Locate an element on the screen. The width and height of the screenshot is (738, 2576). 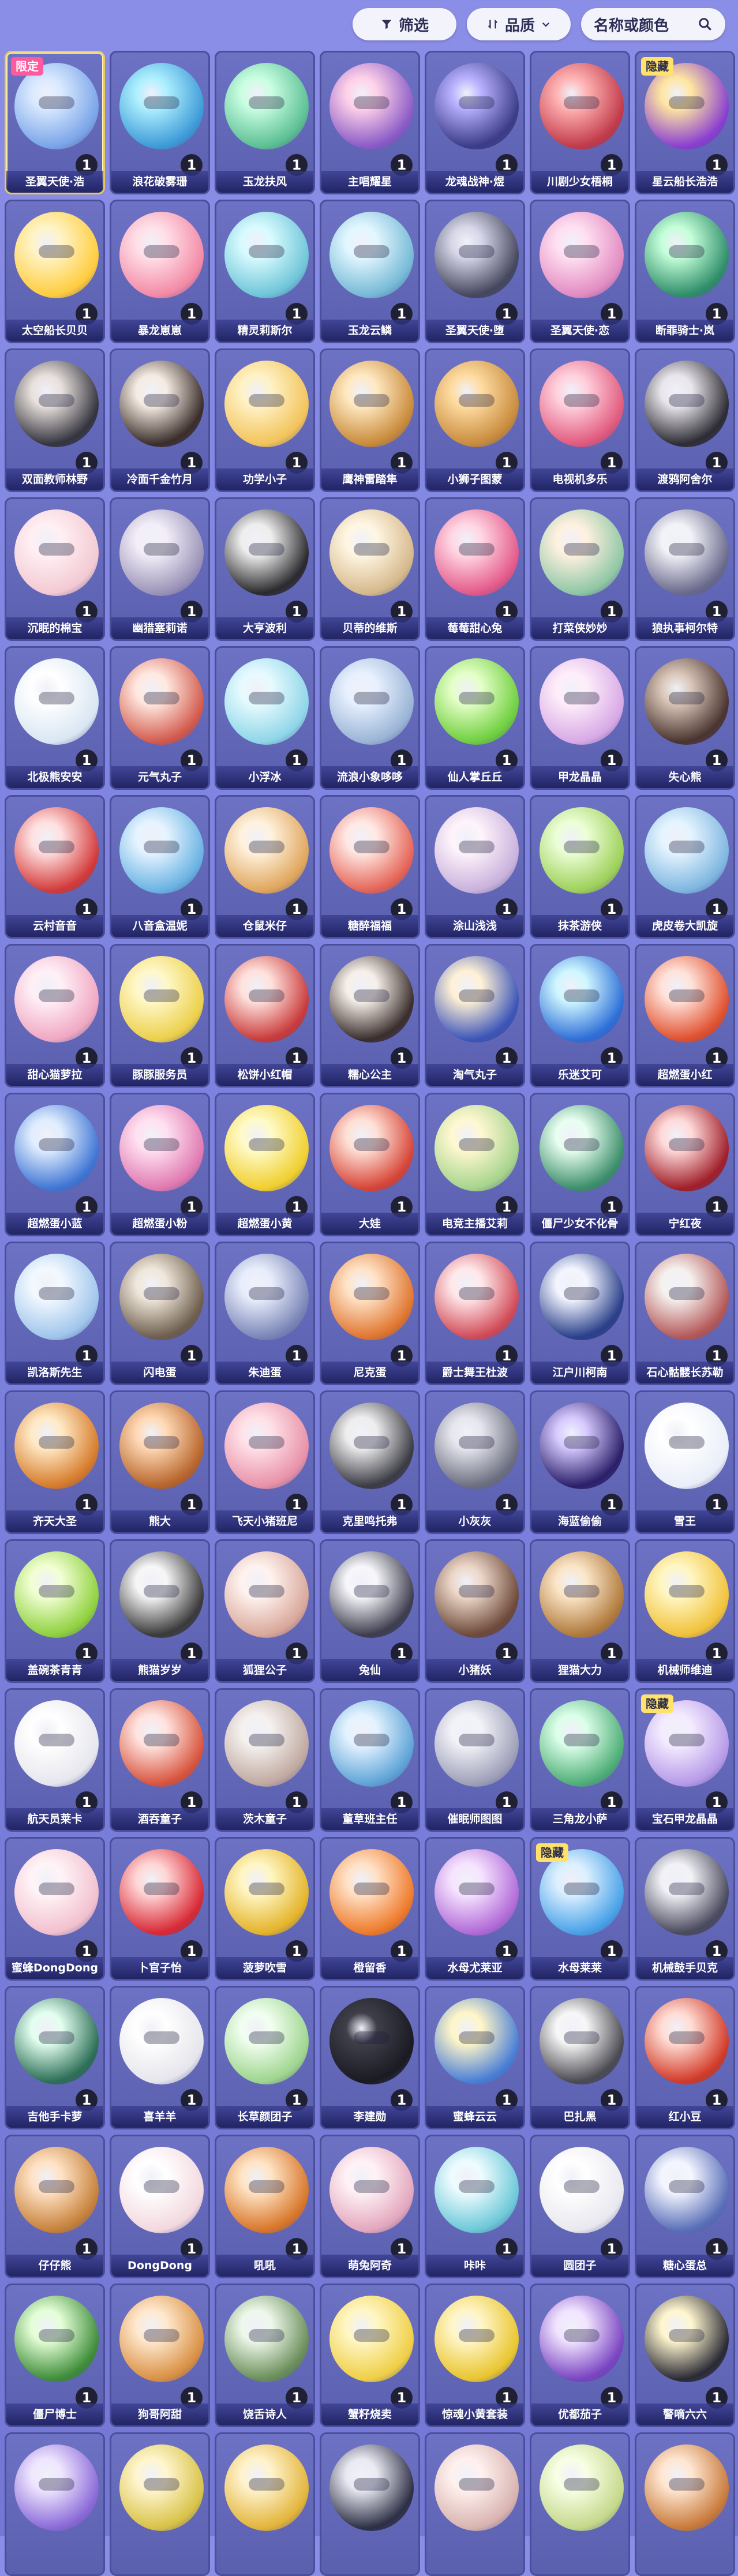
collection-card: 1 小狮子图蒙 is located at coordinates (475, 420).